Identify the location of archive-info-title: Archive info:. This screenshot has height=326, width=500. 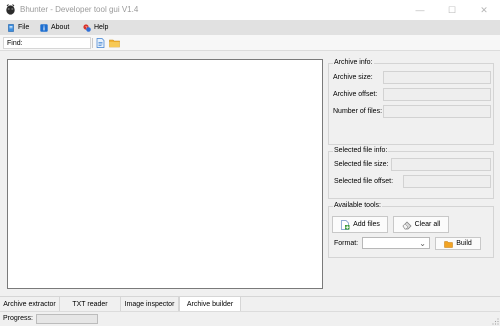
(353, 62).